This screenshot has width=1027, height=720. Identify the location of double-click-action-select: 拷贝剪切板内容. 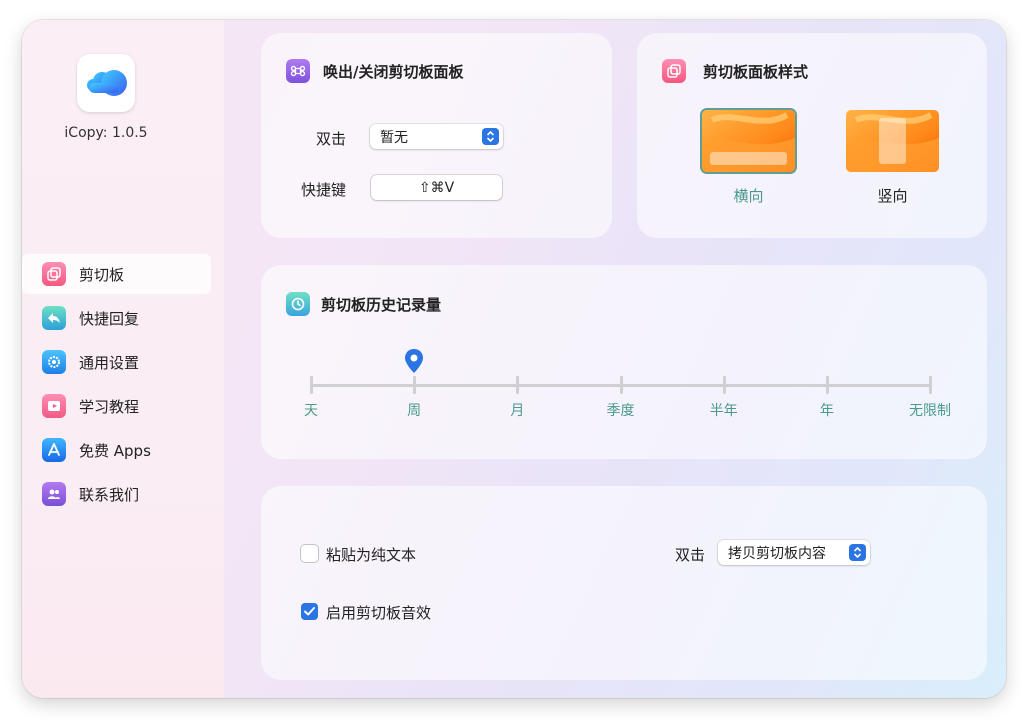
(794, 552).